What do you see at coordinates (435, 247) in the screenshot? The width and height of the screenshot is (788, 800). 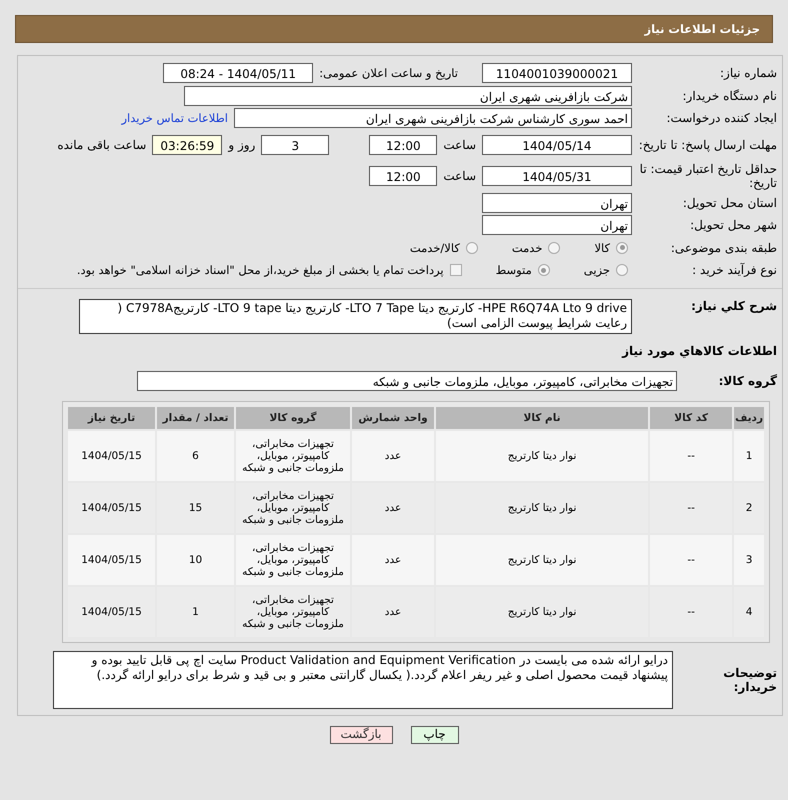 I see `radio-label: کالا/خدمت` at bounding box center [435, 247].